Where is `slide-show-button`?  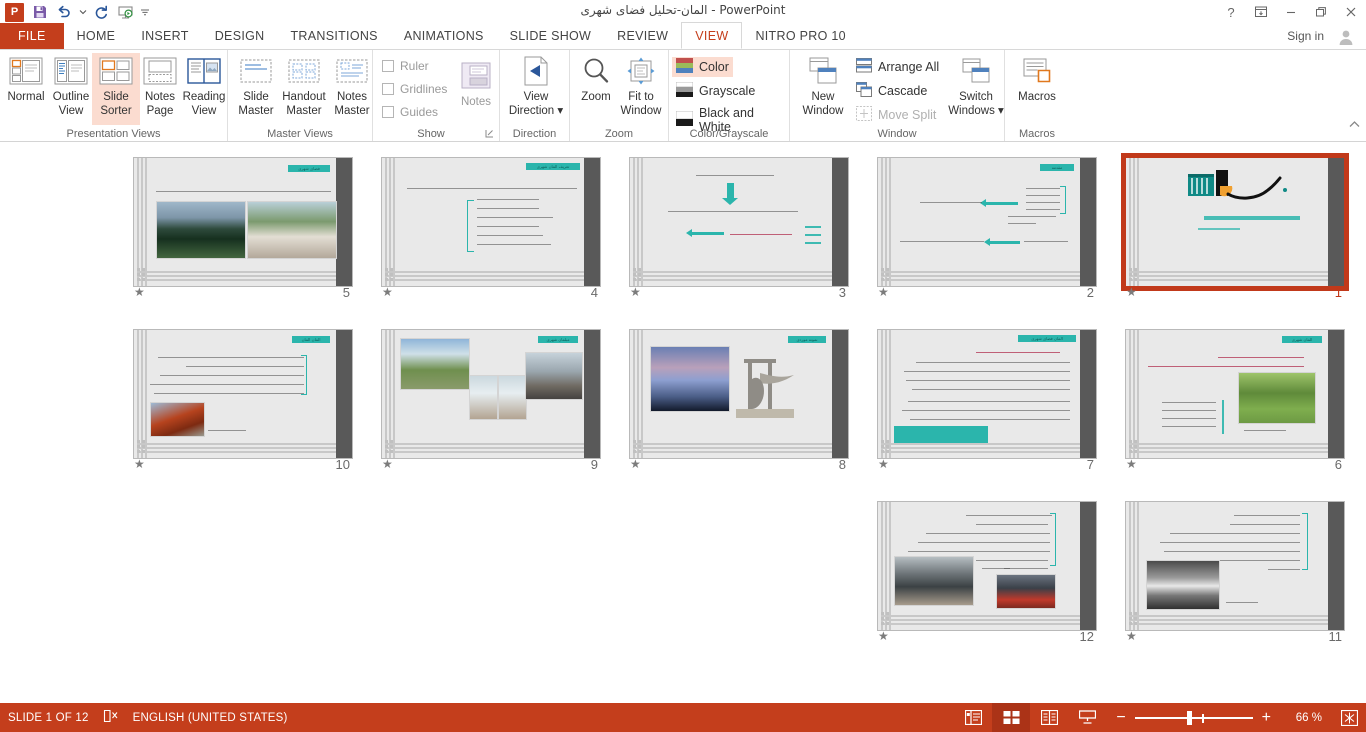 slide-show-button is located at coordinates (1087, 717).